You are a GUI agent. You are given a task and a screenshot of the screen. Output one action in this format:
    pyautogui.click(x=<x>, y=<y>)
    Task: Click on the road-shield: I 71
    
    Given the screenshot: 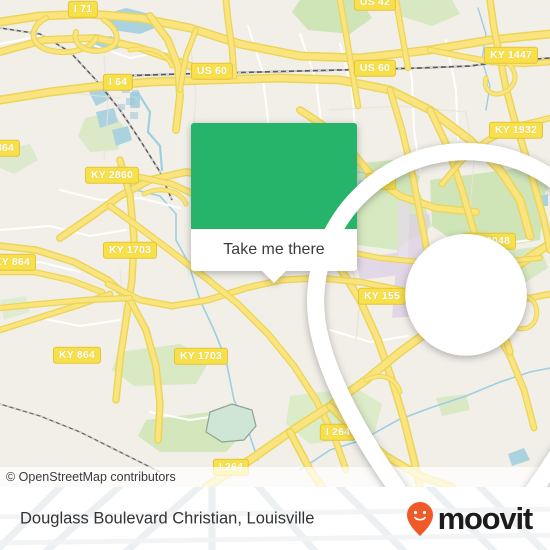 What is the action you would take?
    pyautogui.click(x=83, y=9)
    